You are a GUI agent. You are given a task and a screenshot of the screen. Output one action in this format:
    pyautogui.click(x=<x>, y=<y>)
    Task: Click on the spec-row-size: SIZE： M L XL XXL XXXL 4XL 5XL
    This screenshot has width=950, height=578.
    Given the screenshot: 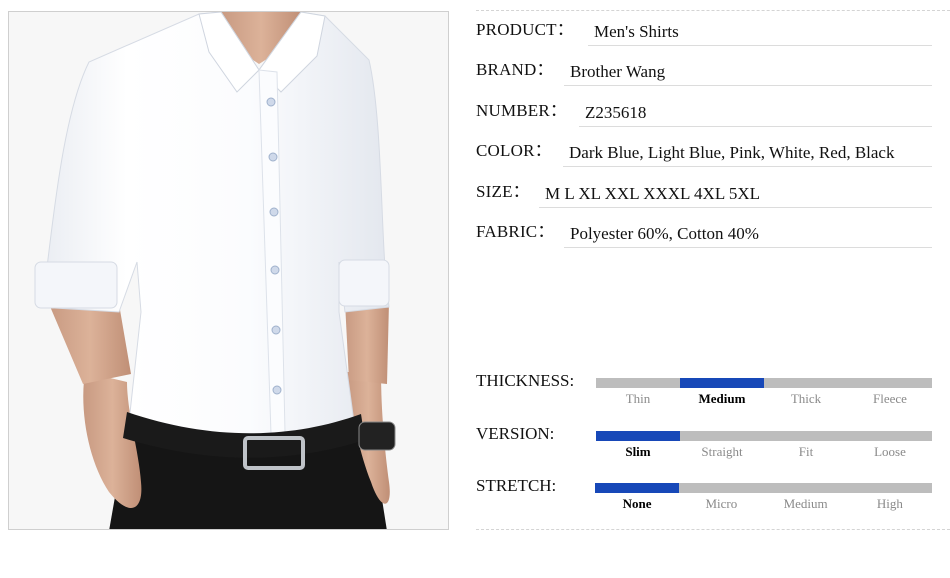 What is the action you would take?
    pyautogui.click(x=704, y=194)
    